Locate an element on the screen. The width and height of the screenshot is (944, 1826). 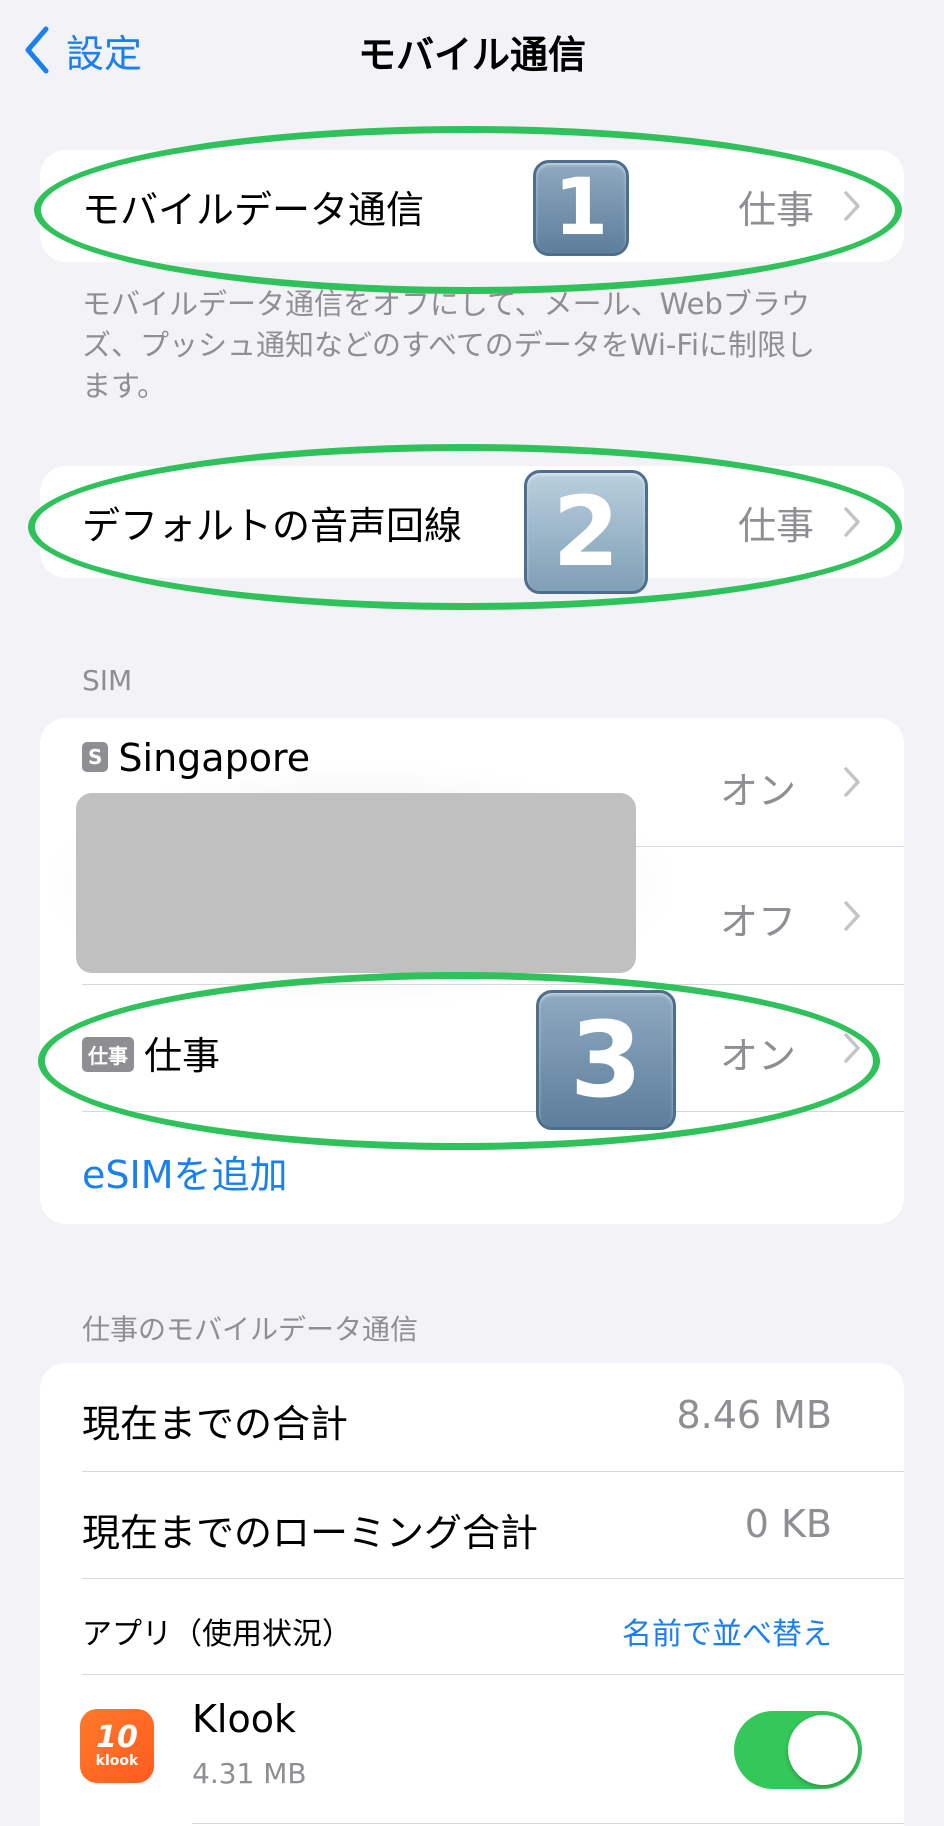
page-title: モバイル通信 is located at coordinates (471, 55).